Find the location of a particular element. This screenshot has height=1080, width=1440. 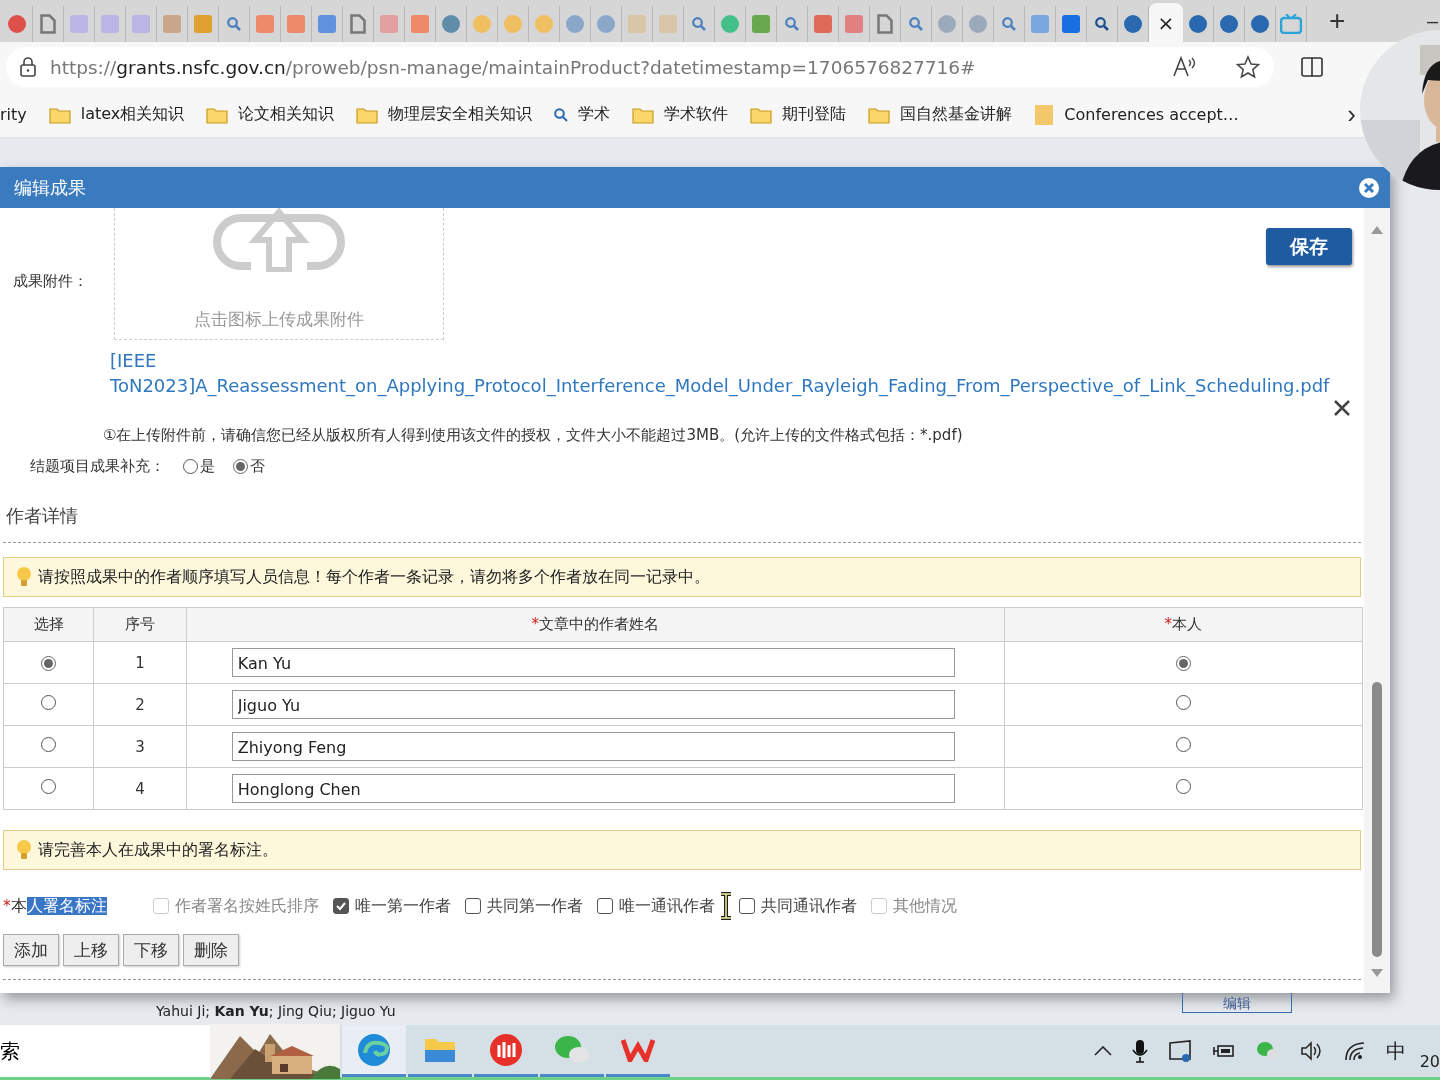

field-label: 结题项目成果补充： is located at coordinates (97, 466).